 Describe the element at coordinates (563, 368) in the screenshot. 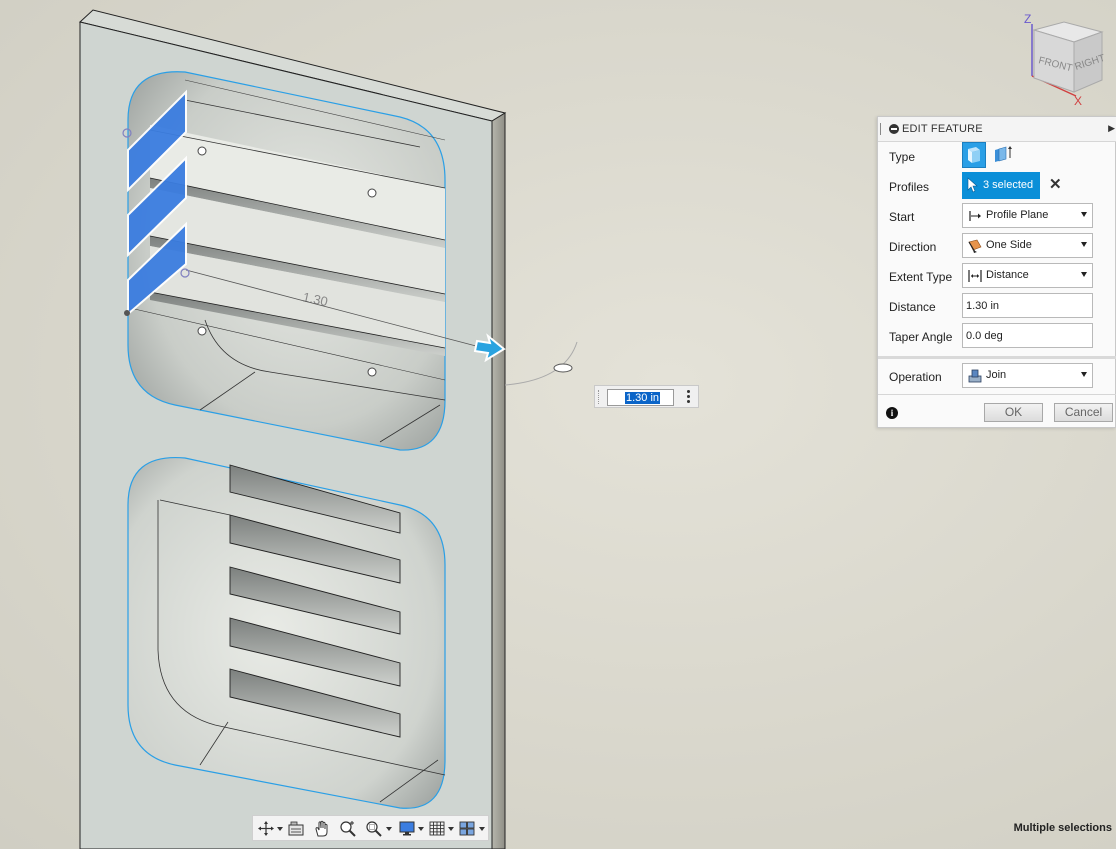

I see `taper-handle` at that location.